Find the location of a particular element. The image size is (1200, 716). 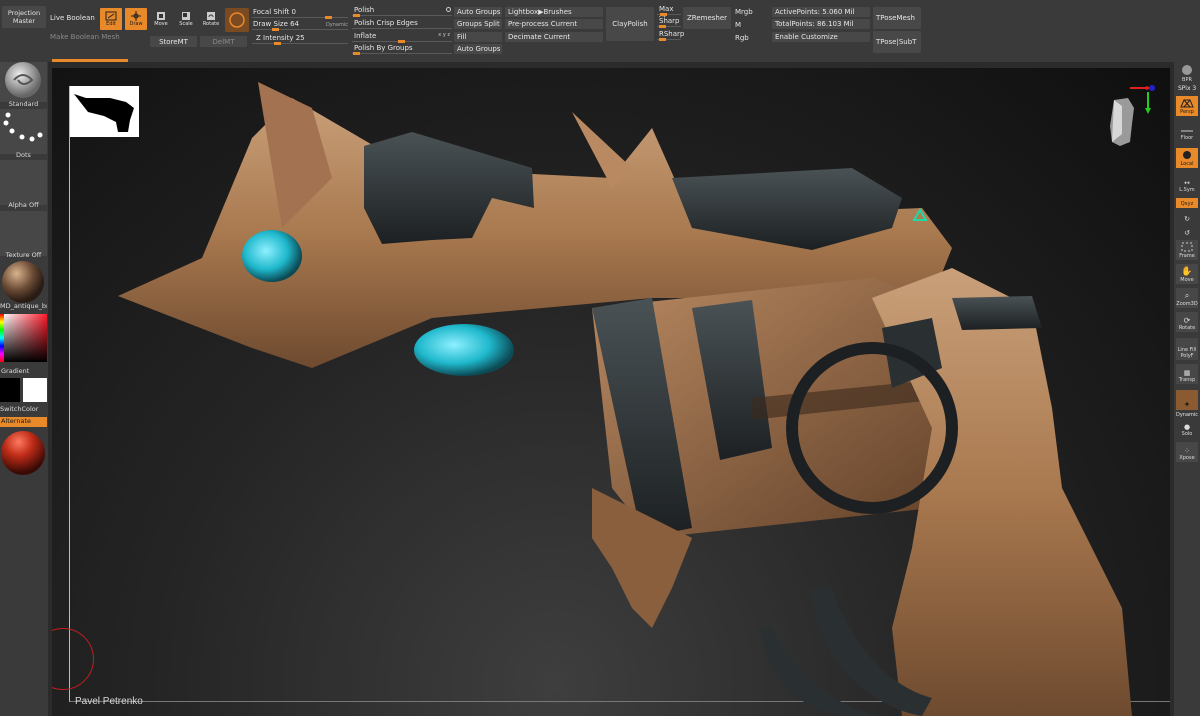

live-boolean-button: Live Boolean is located at coordinates (72, 18).